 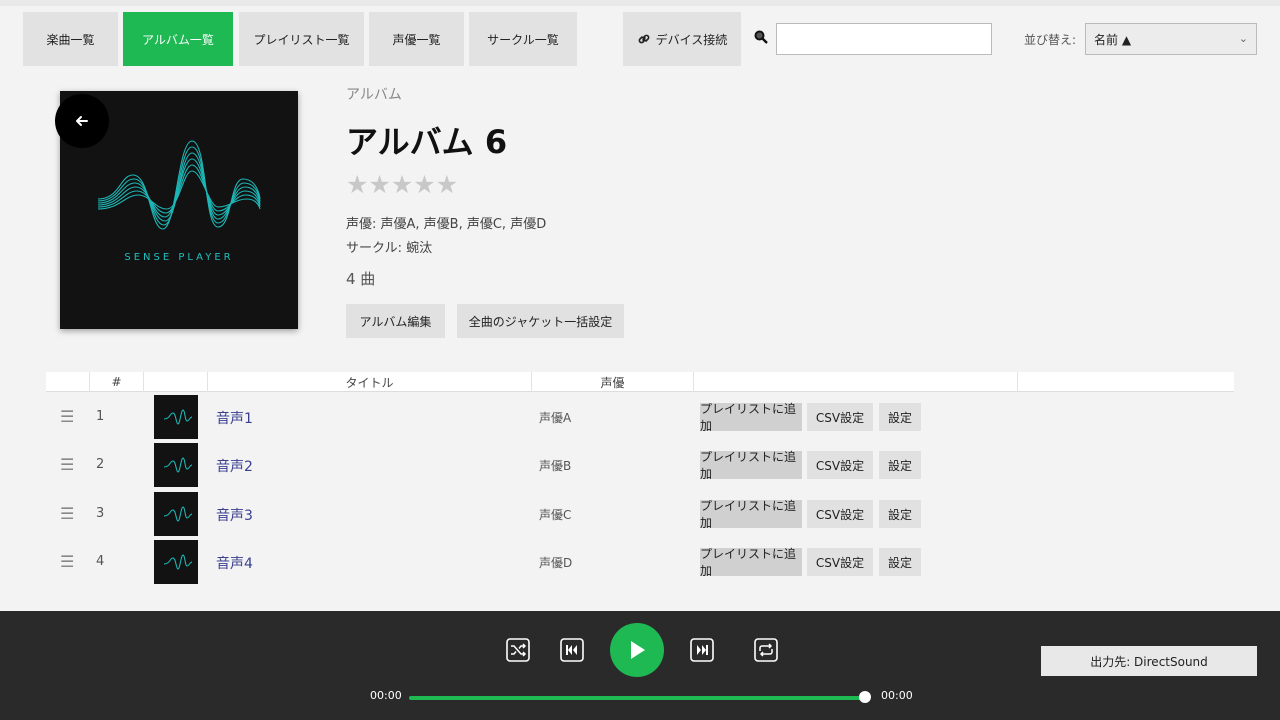 I want to click on track-number: 4, so click(x=100, y=561).